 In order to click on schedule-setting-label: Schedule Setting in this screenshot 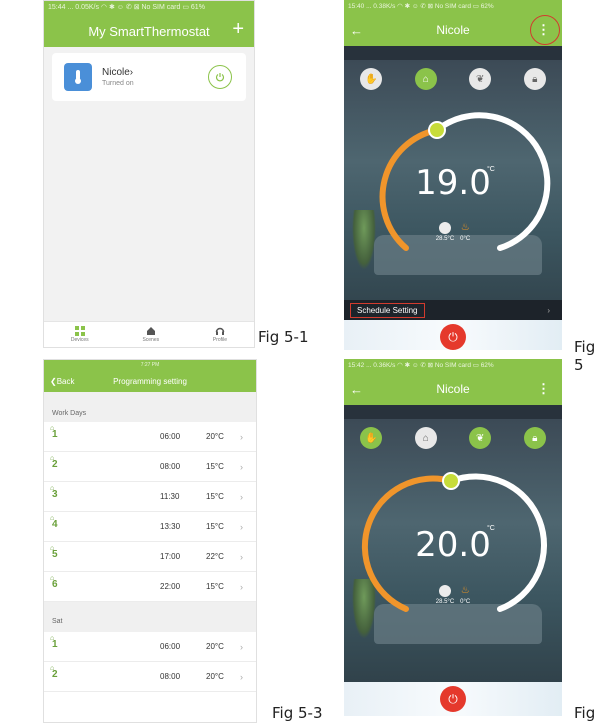, I will do `click(387, 310)`.